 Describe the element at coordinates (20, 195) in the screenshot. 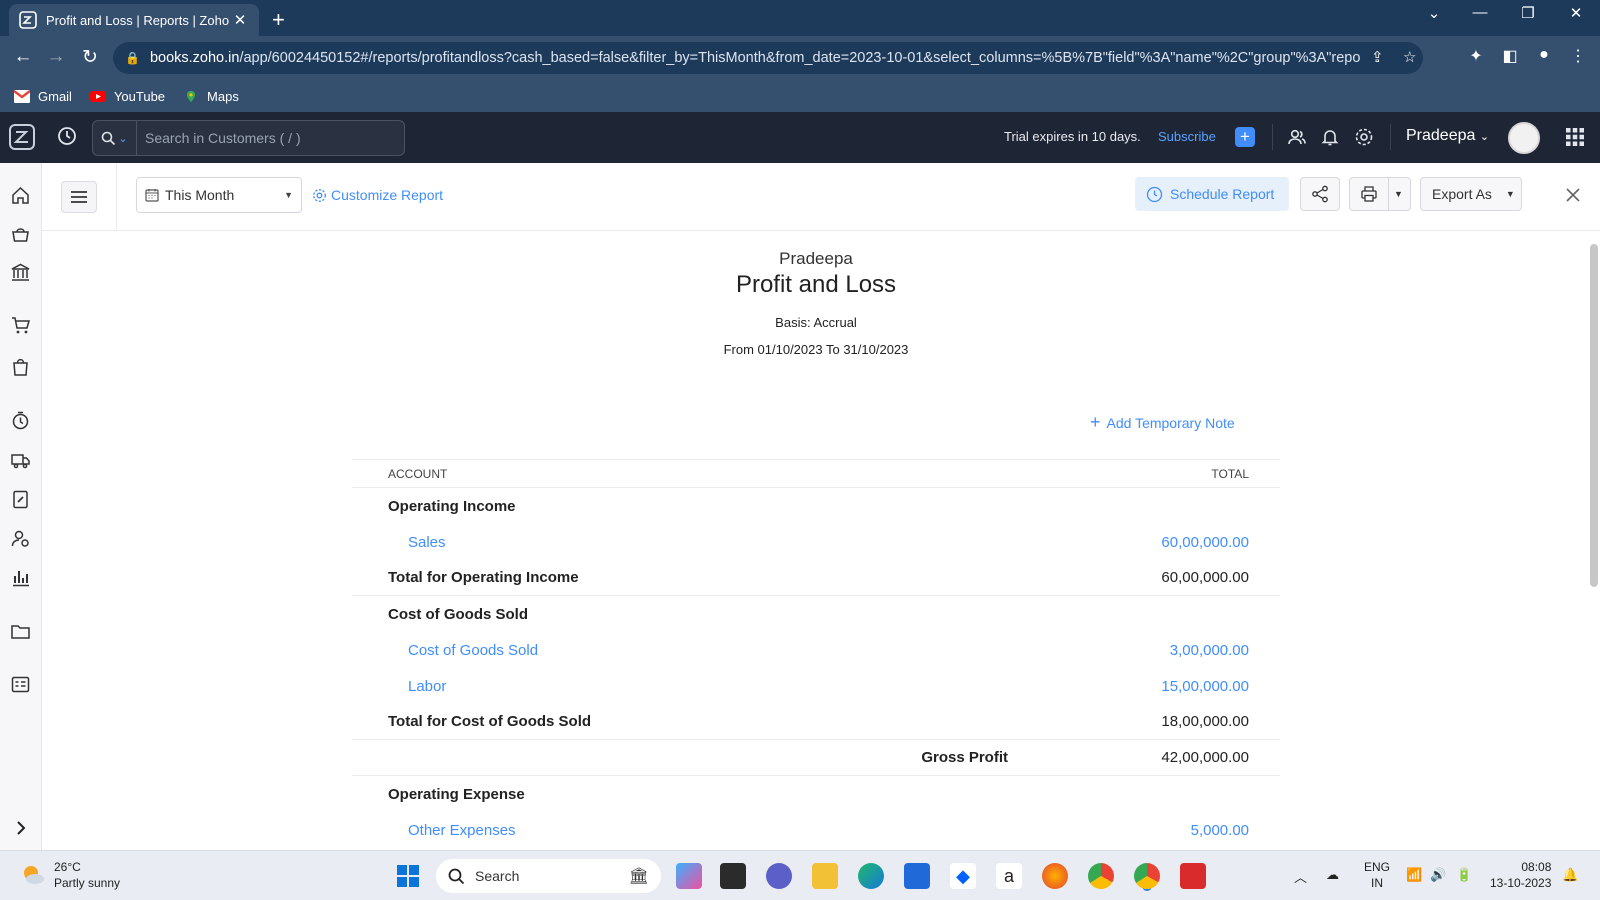

I see `home-icon` at that location.